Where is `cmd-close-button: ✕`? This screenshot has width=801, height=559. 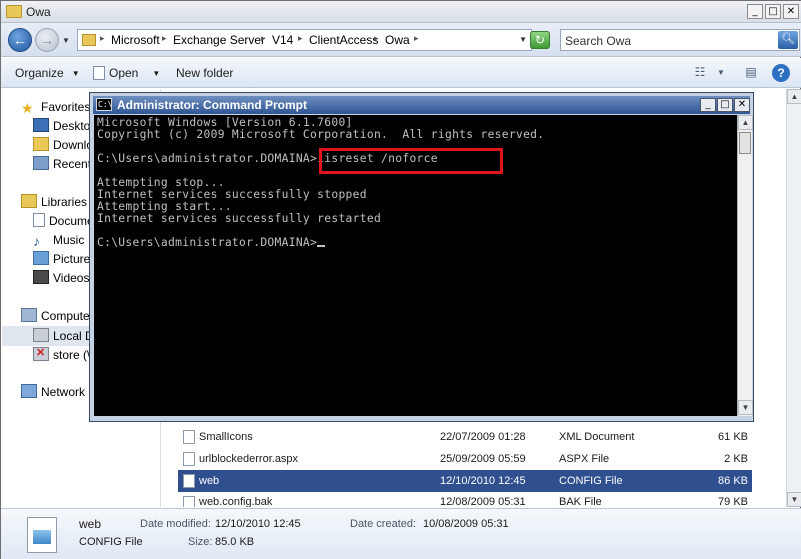 cmd-close-button: ✕ is located at coordinates (742, 105).